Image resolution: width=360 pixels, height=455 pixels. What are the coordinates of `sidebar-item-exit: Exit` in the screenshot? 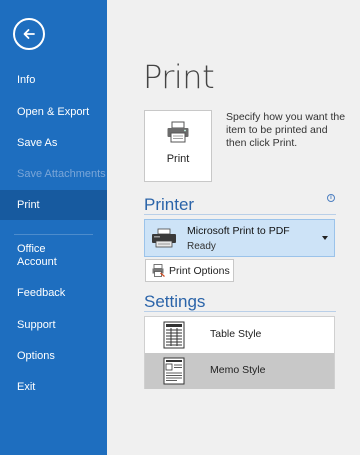 It's located at (53, 387).